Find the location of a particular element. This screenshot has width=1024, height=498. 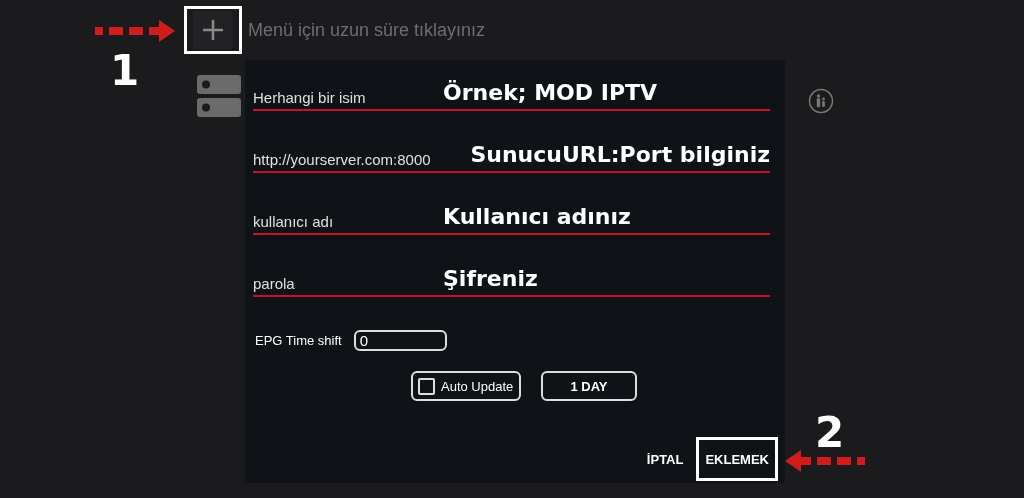

text-field: http://yourserver.com:8000 is located at coordinates (355, 159).